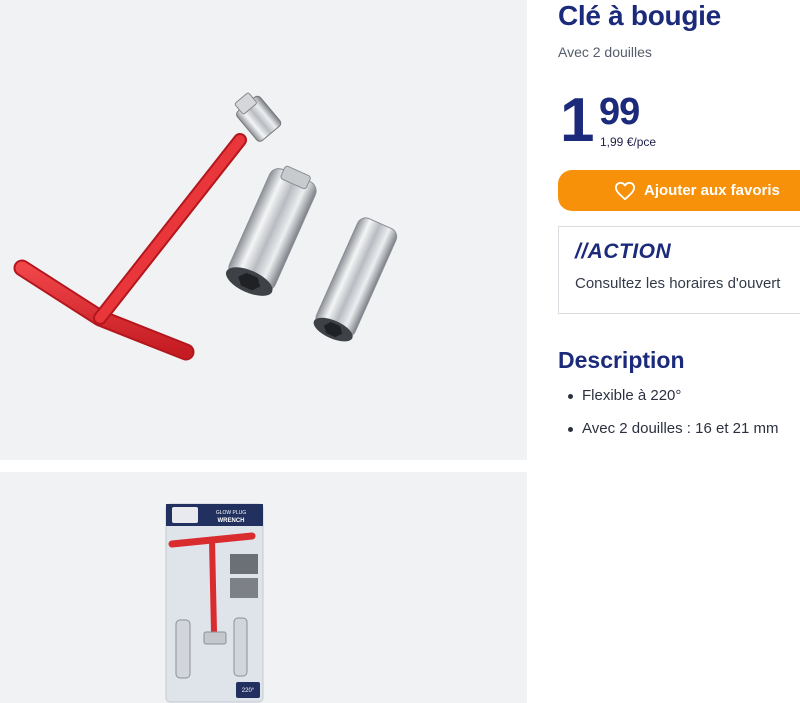 The height and width of the screenshot is (703, 800). I want to click on list-item: Avec 2 douilles : 16 et 21 mm, so click(673, 435).